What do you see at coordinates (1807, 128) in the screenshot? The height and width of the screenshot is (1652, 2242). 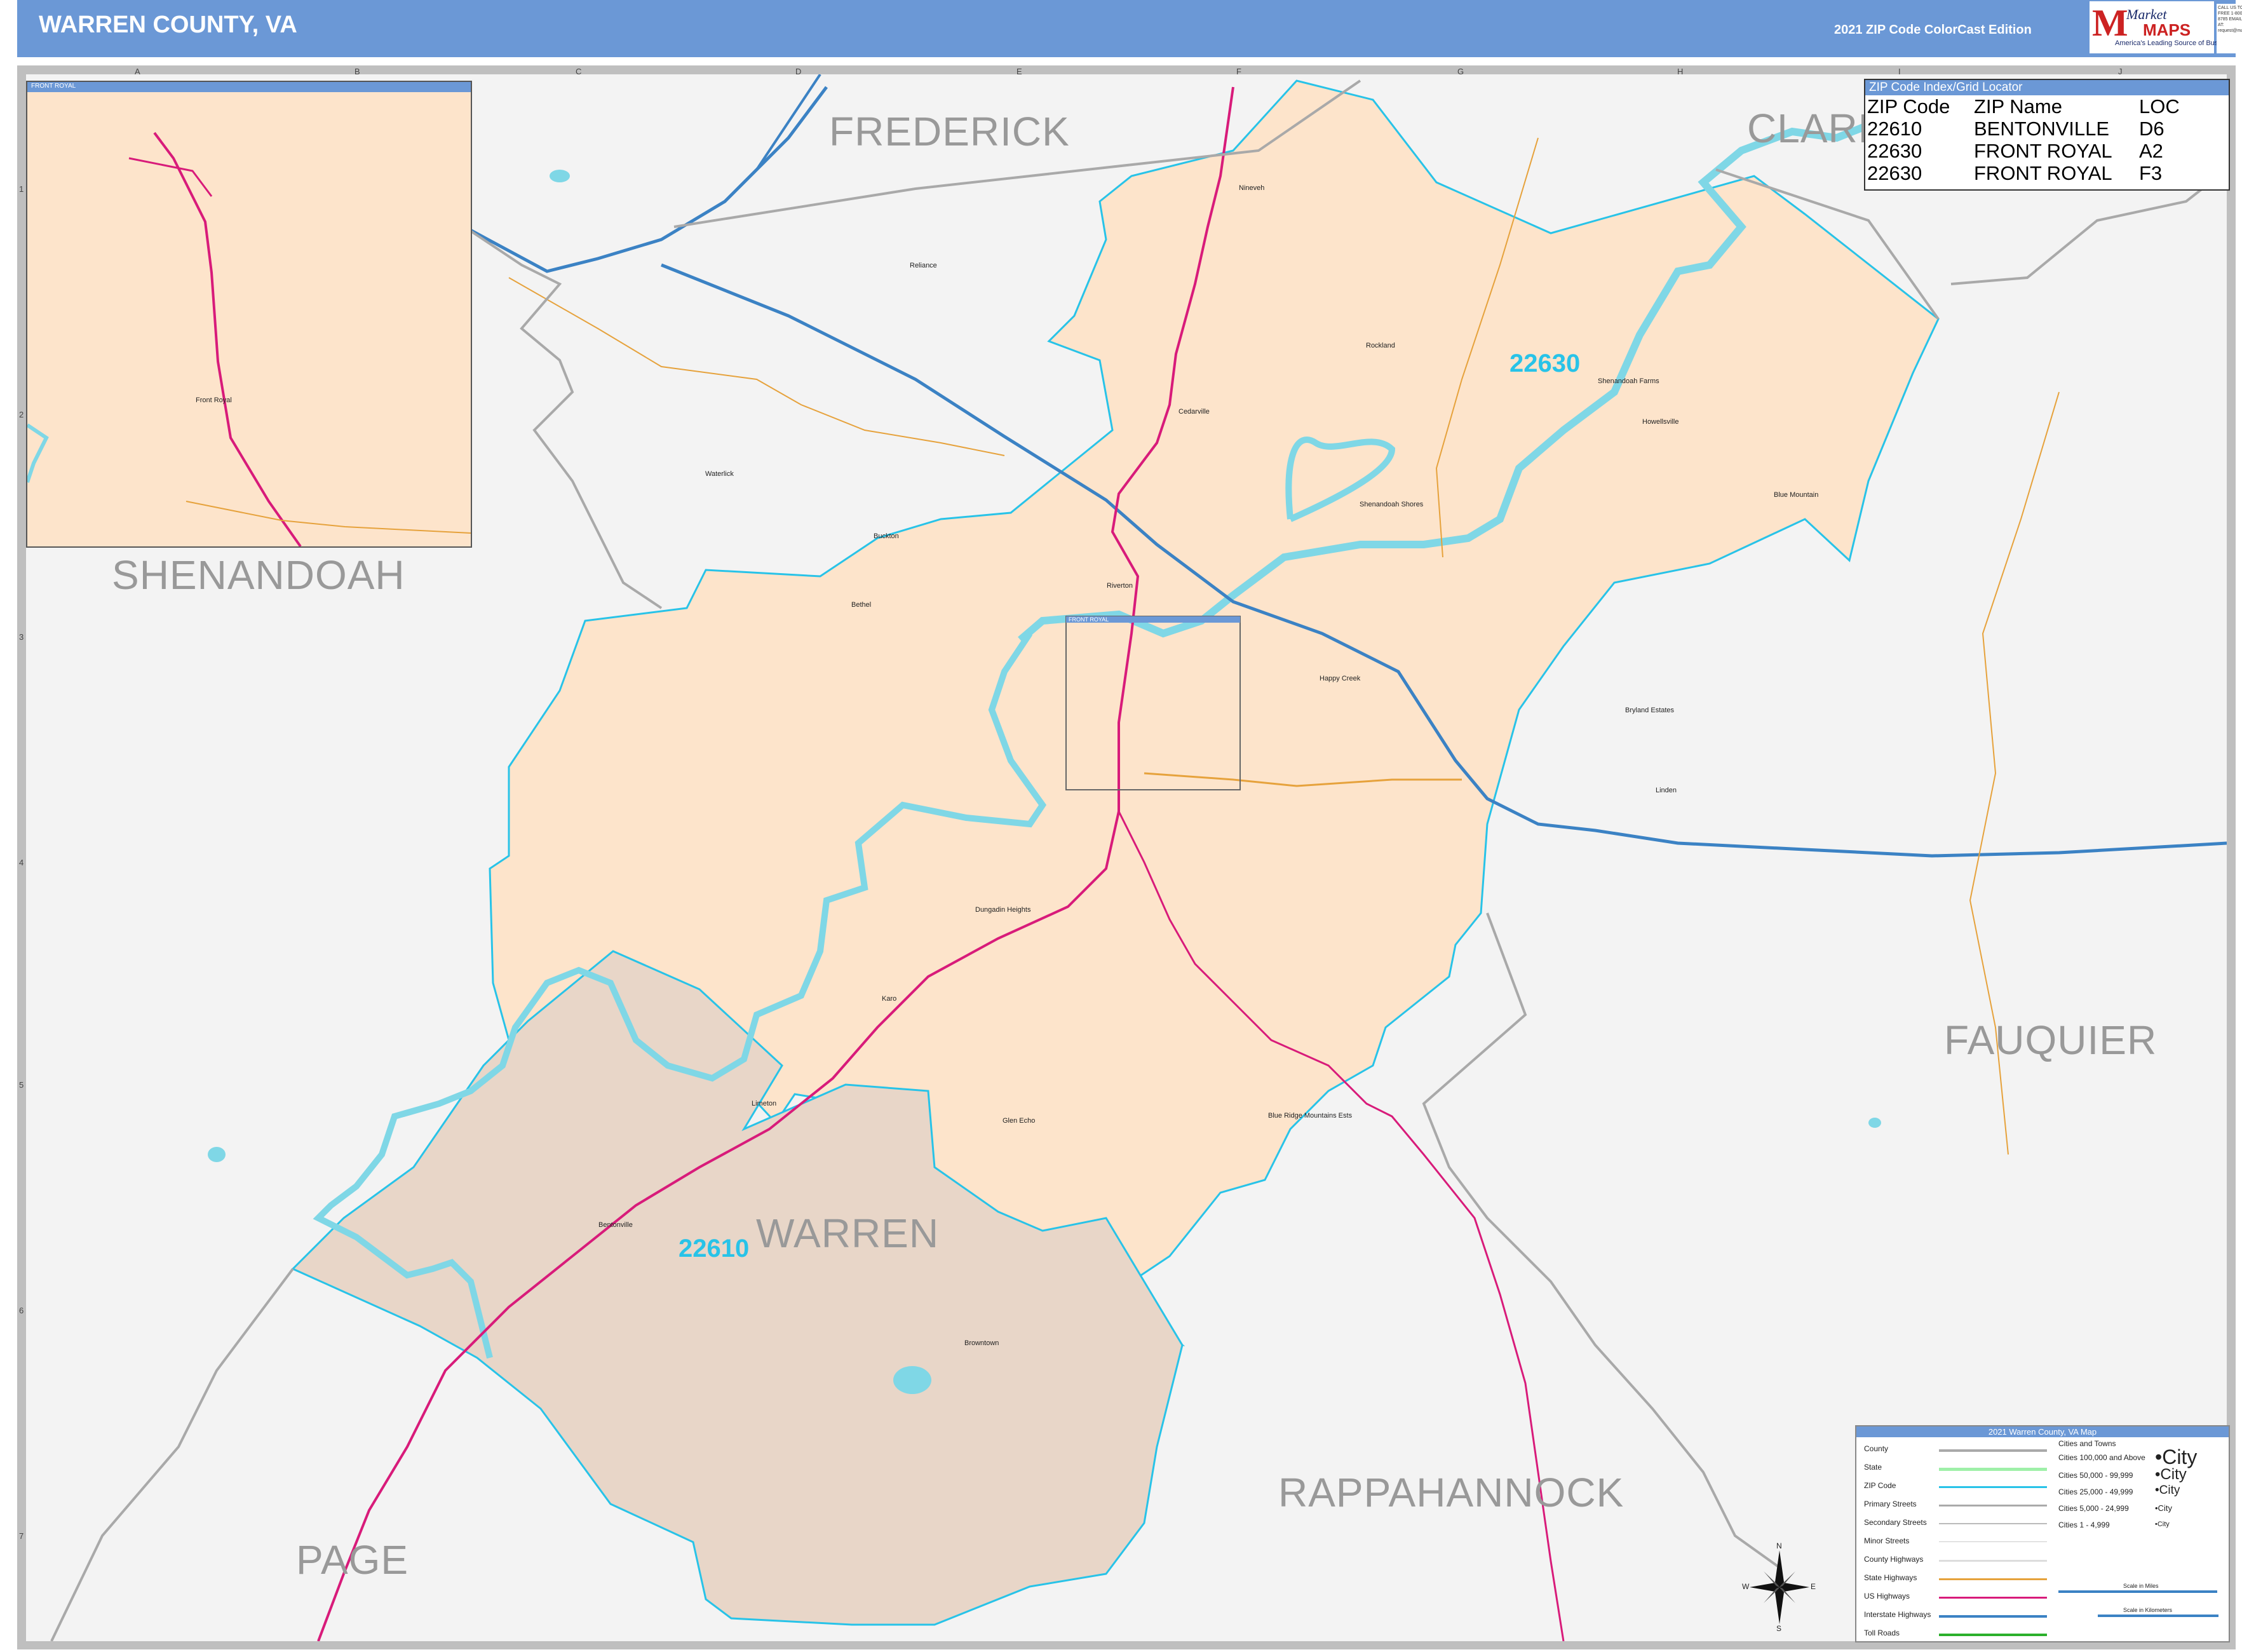 I see `county-label-clarke: CLARKE` at bounding box center [1807, 128].